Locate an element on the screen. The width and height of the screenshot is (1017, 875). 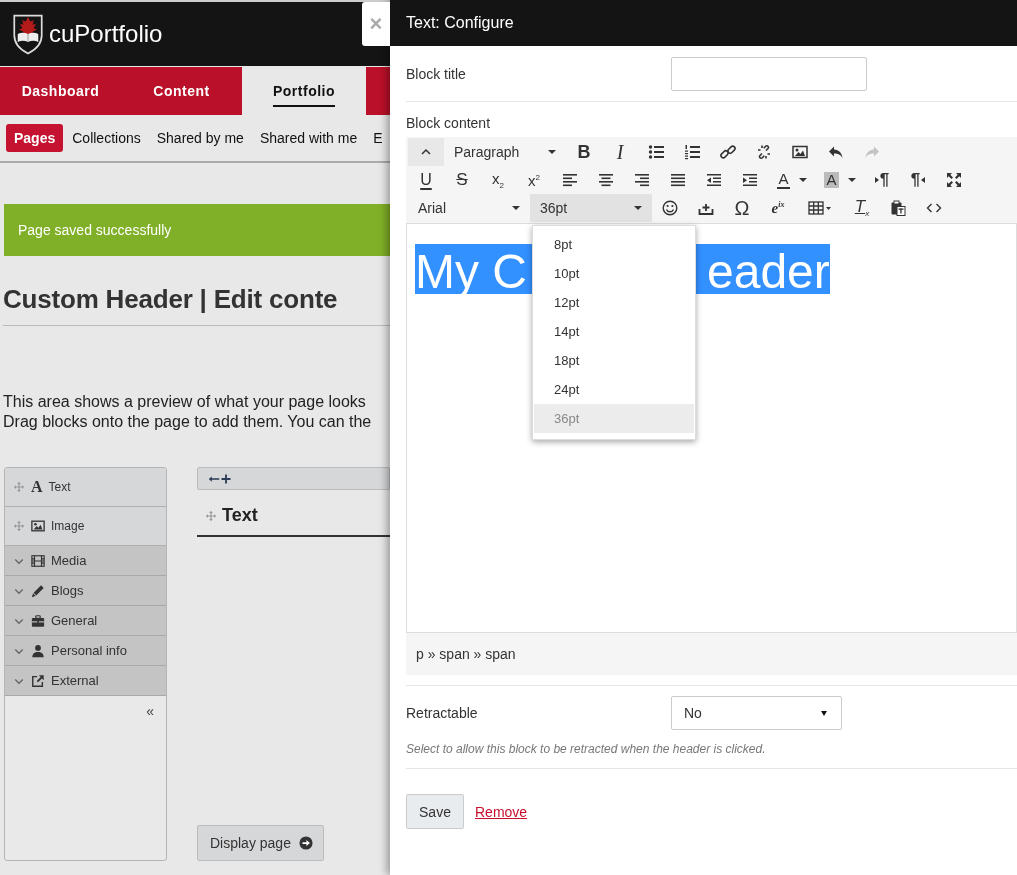
broken-link-icon is located at coordinates (764, 152).